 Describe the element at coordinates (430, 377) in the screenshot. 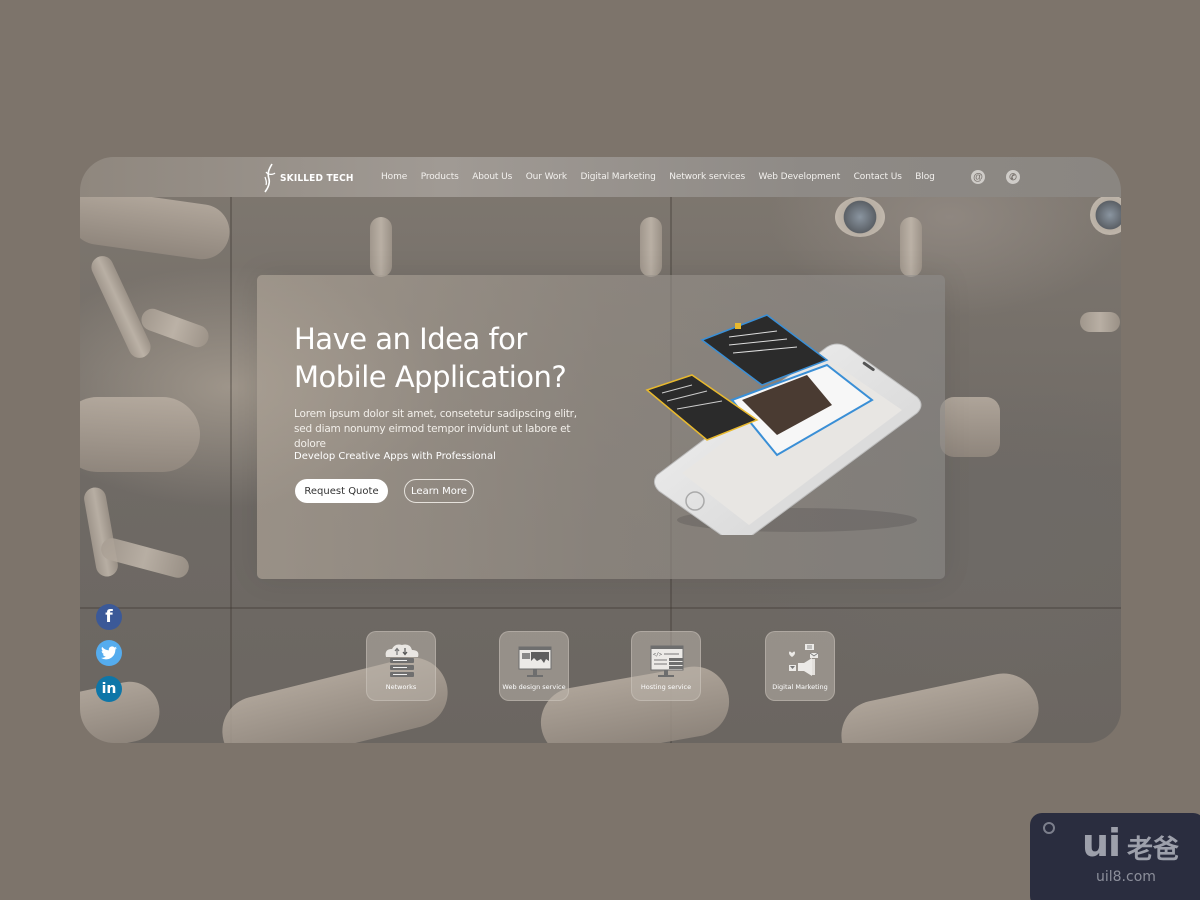

I see `hero-title-line2: Mobile Application?` at that location.